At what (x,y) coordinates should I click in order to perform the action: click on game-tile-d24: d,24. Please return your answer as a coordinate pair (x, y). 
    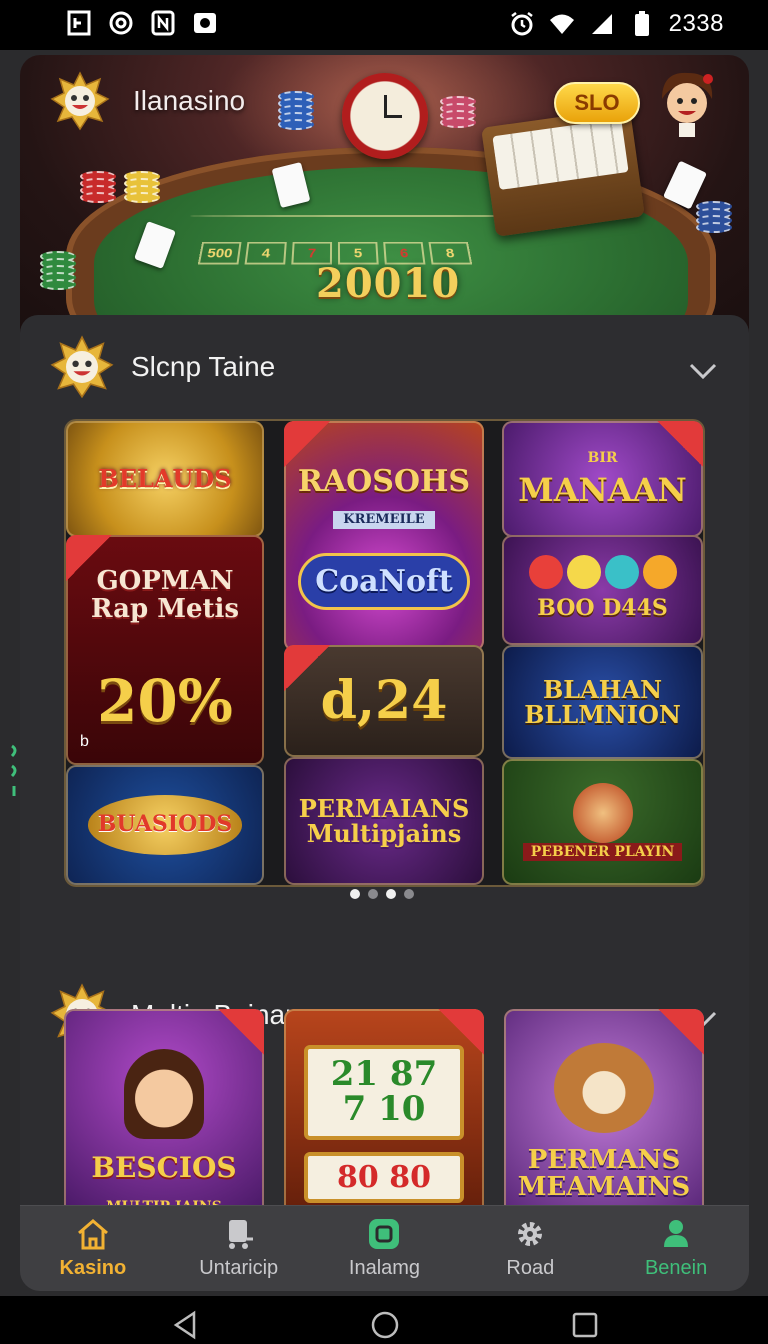
    Looking at the image, I should click on (384, 701).